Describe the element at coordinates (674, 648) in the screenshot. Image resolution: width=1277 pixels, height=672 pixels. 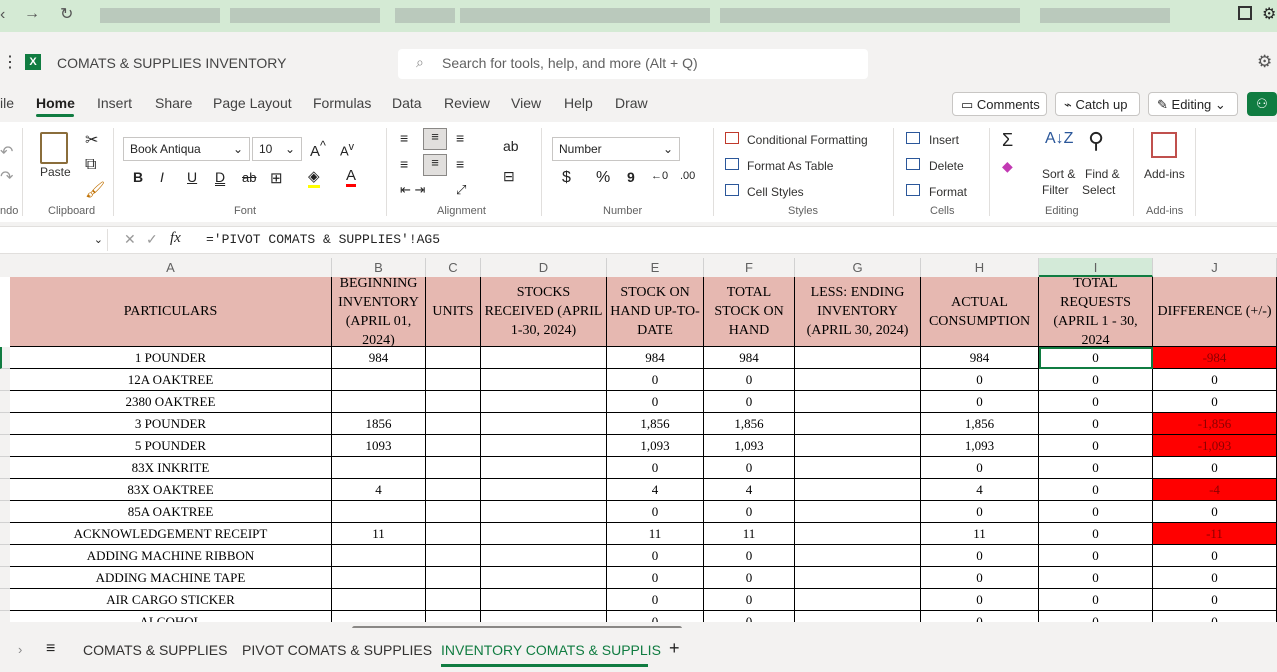
I see `add-sheet-icon: +` at that location.